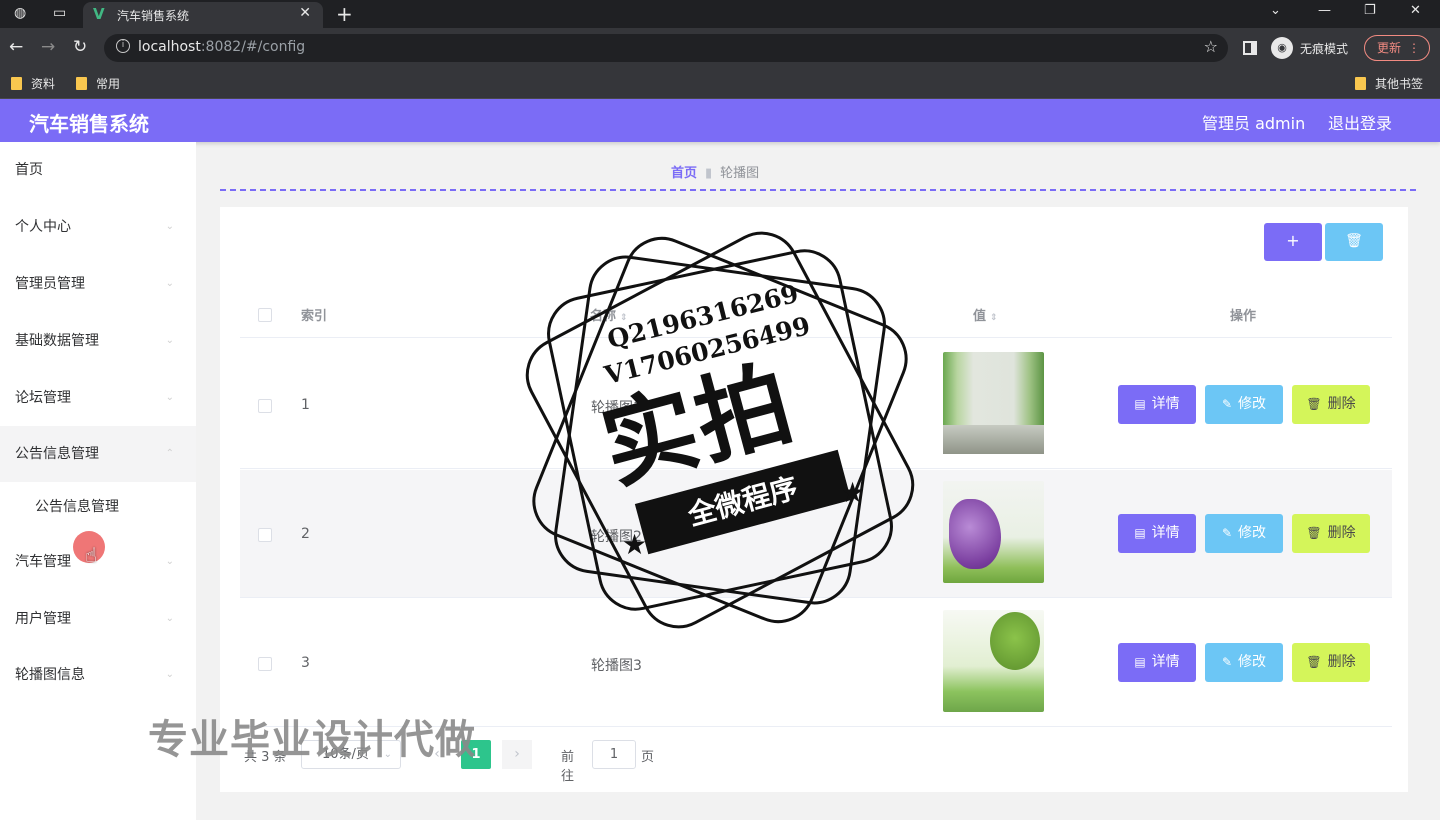  Describe the element at coordinates (48, 47) in the screenshot. I see `forward-icon: →` at that location.